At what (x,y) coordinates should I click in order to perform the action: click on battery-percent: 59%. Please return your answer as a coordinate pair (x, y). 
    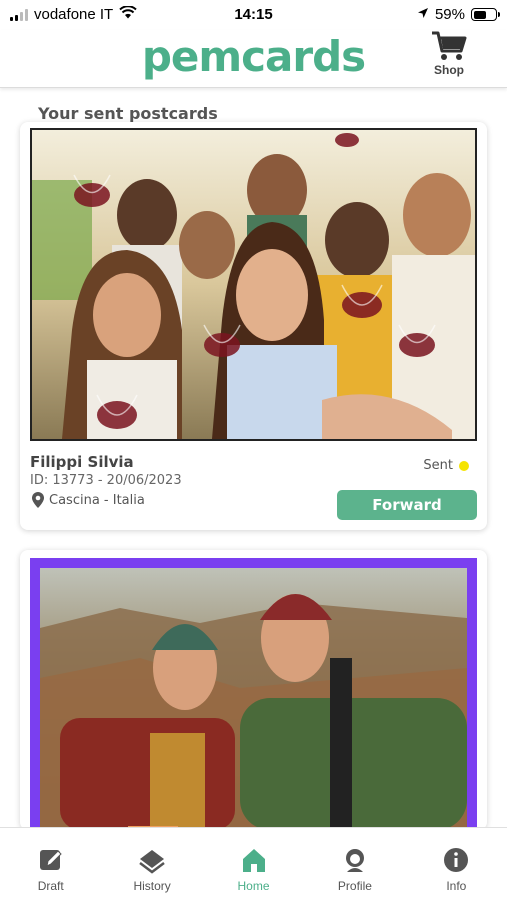
    Looking at the image, I should click on (449, 14).